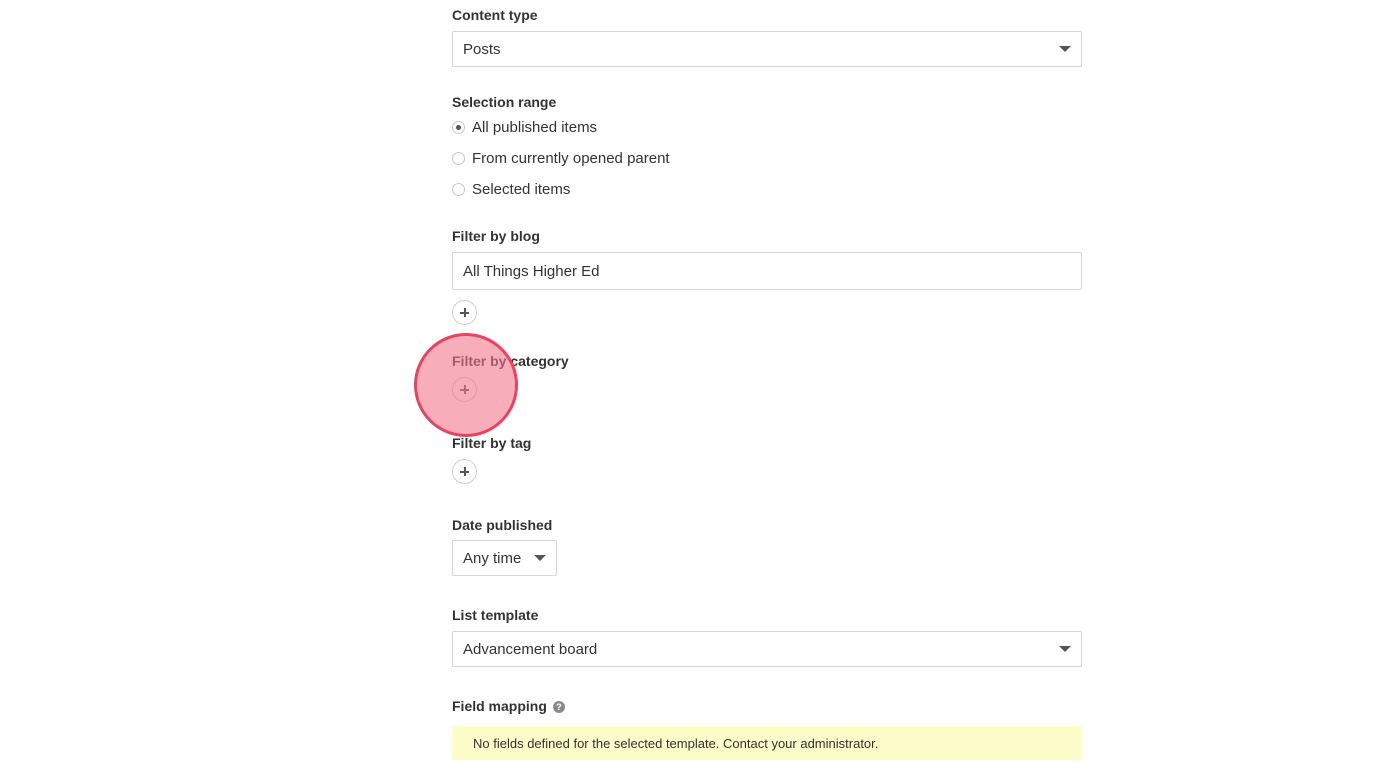  What do you see at coordinates (482, 49) in the screenshot?
I see `content-type-value: Posts` at bounding box center [482, 49].